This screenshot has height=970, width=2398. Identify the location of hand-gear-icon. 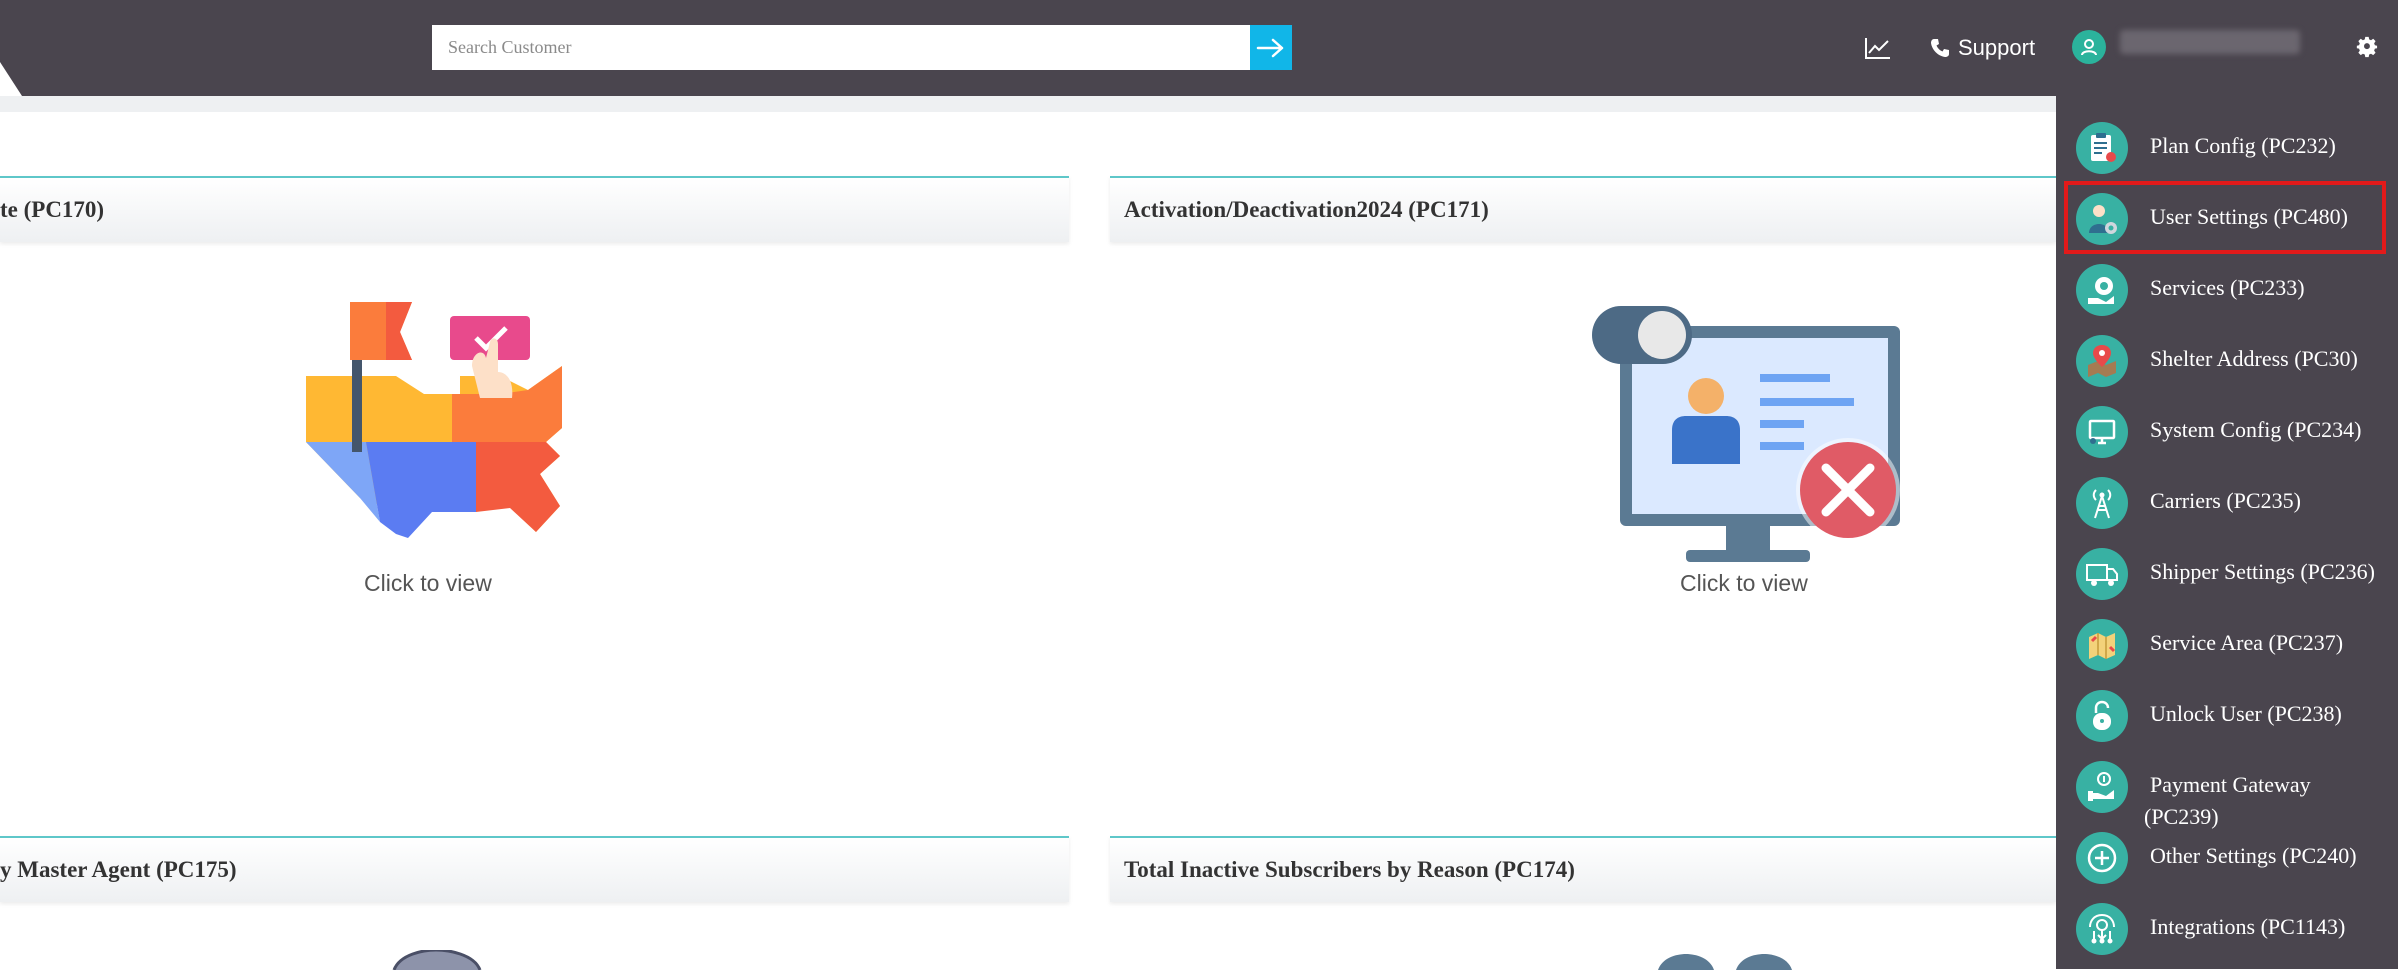
(2102, 290).